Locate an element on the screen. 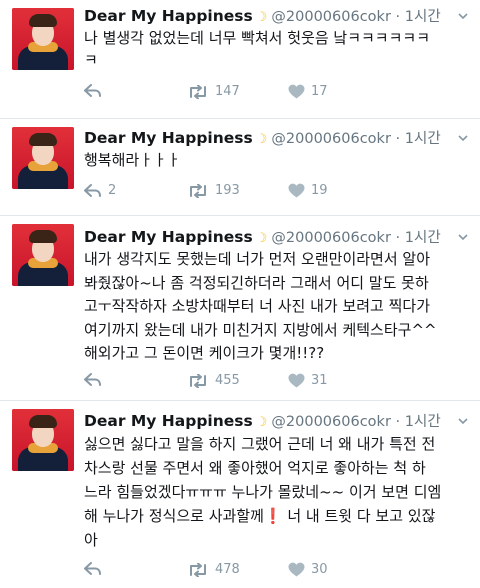  retweet-button: 193 is located at coordinates (213, 190).